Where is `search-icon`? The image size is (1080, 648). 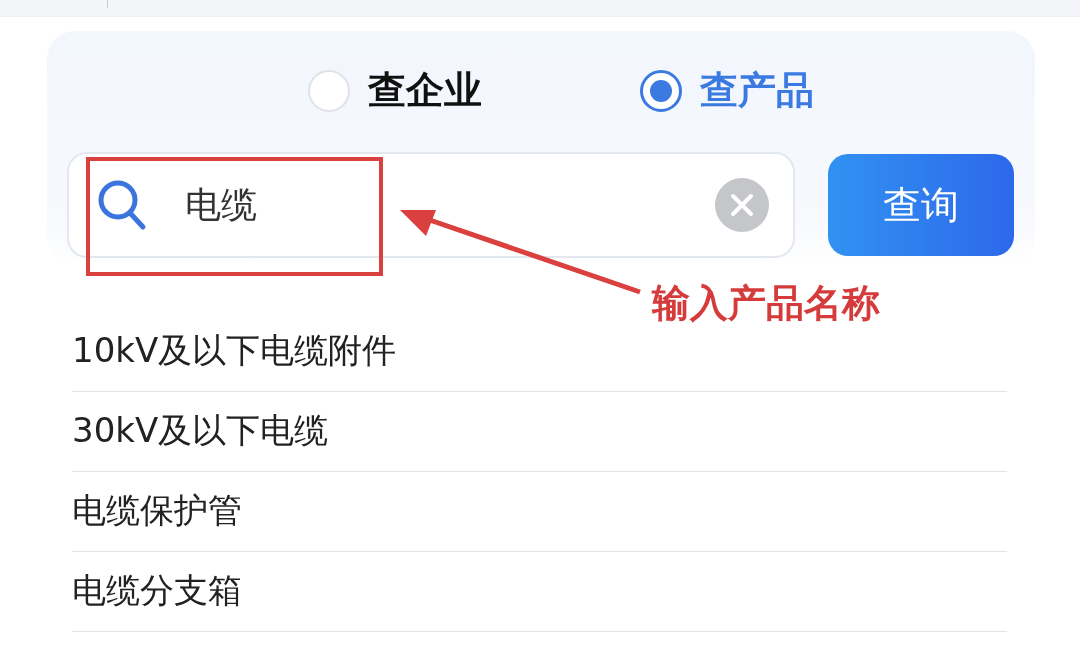 search-icon is located at coordinates (122, 205).